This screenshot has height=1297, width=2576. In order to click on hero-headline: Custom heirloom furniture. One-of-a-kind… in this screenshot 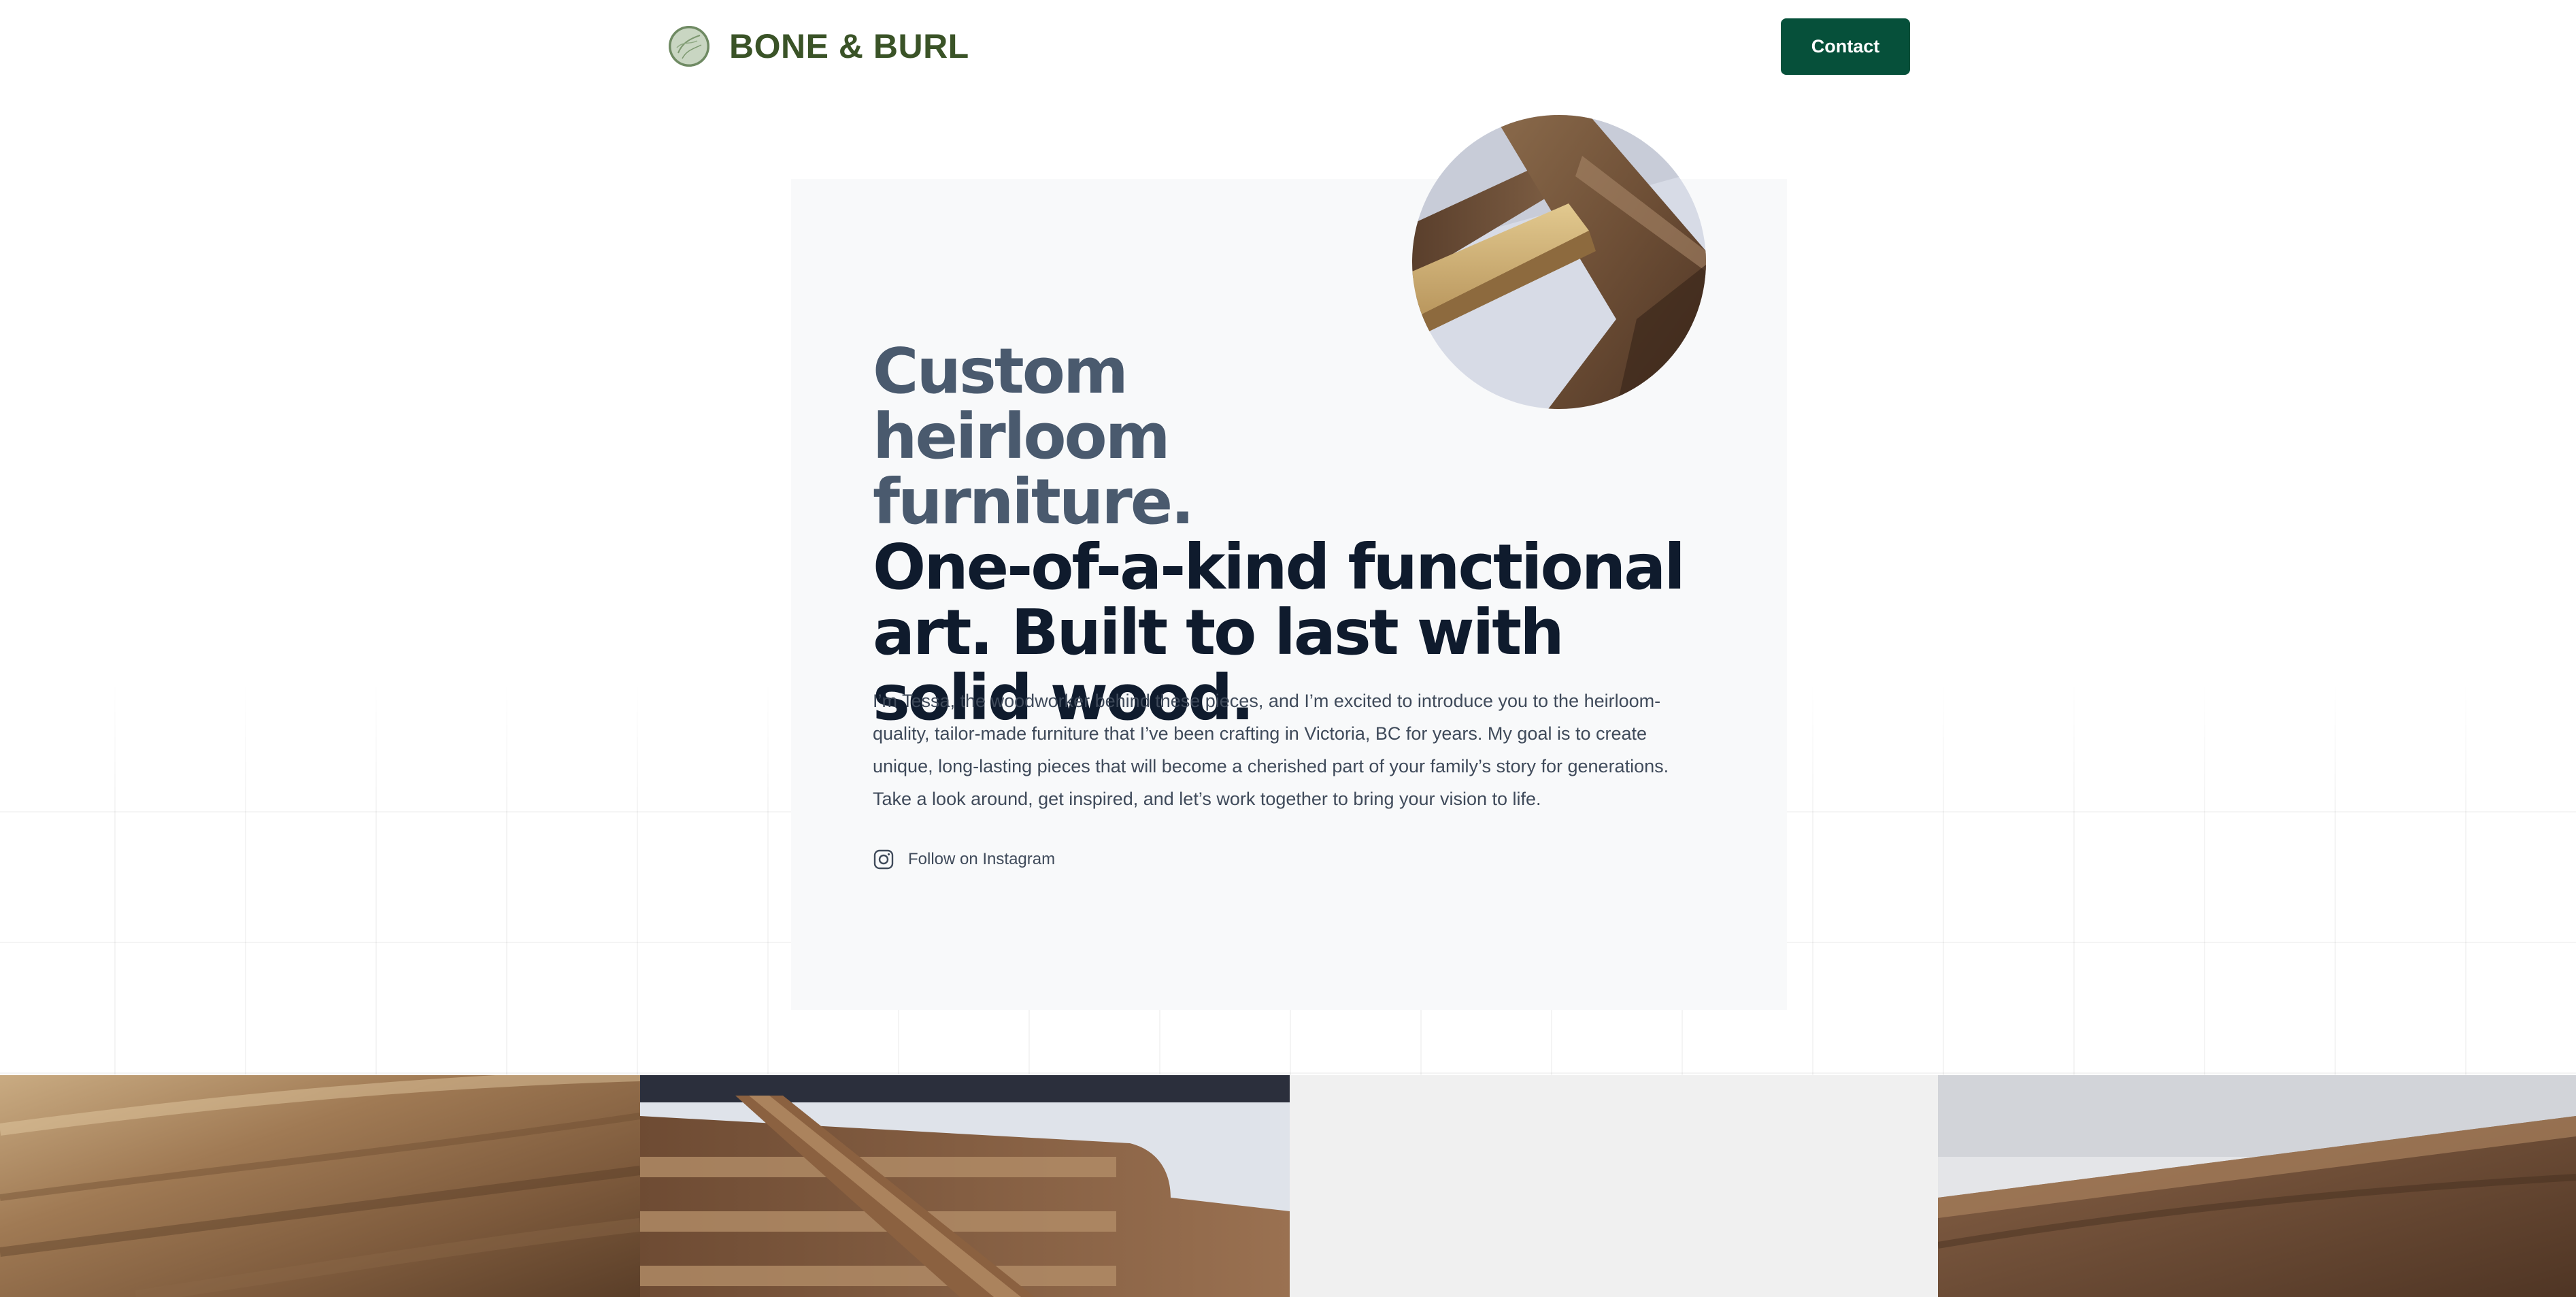, I will do `click(1291, 535)`.